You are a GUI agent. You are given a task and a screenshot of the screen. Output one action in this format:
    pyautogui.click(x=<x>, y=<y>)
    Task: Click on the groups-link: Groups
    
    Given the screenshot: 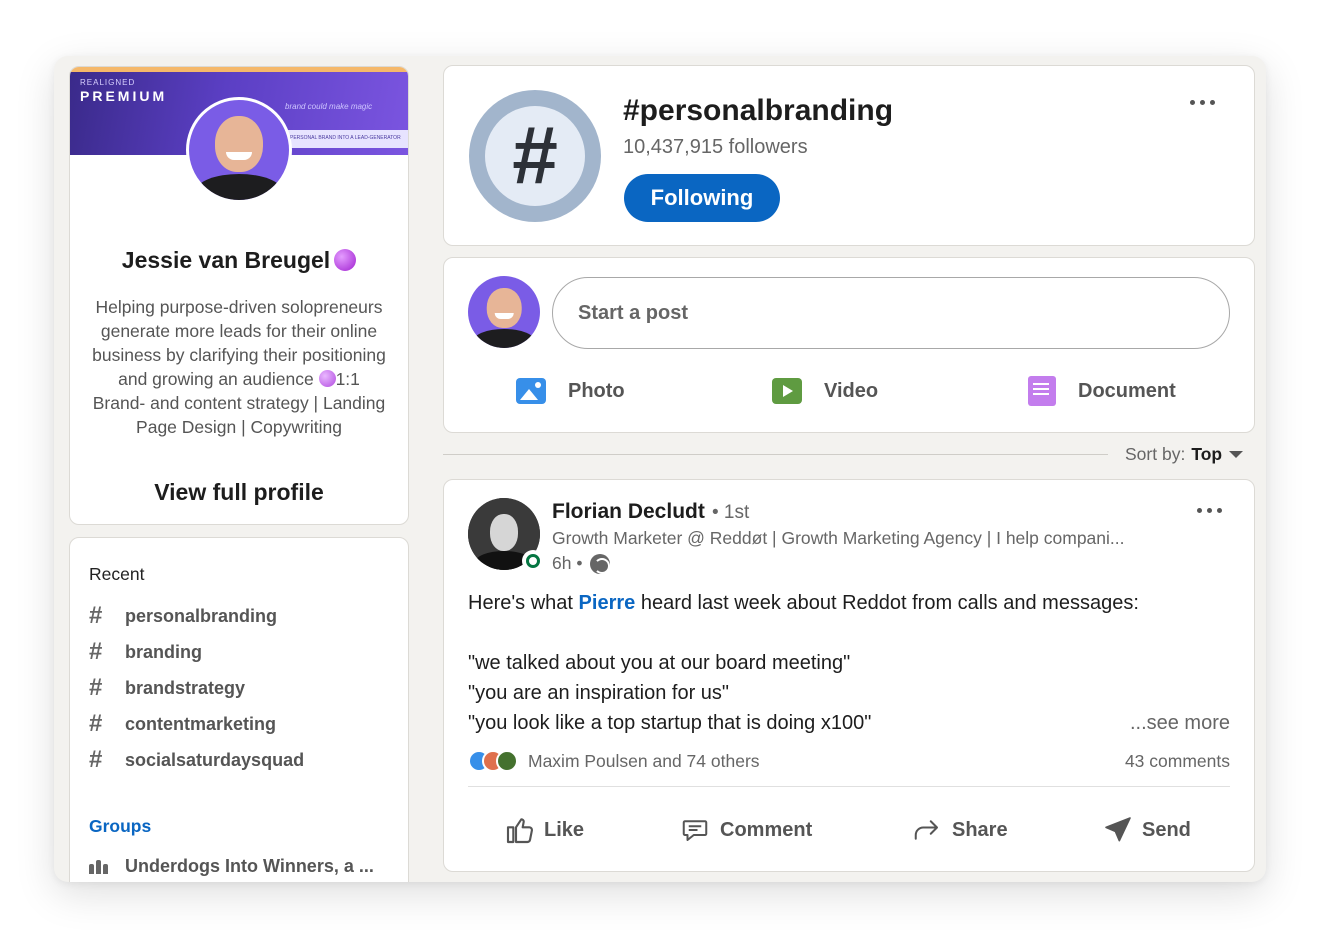 What is the action you would take?
    pyautogui.click(x=120, y=826)
    